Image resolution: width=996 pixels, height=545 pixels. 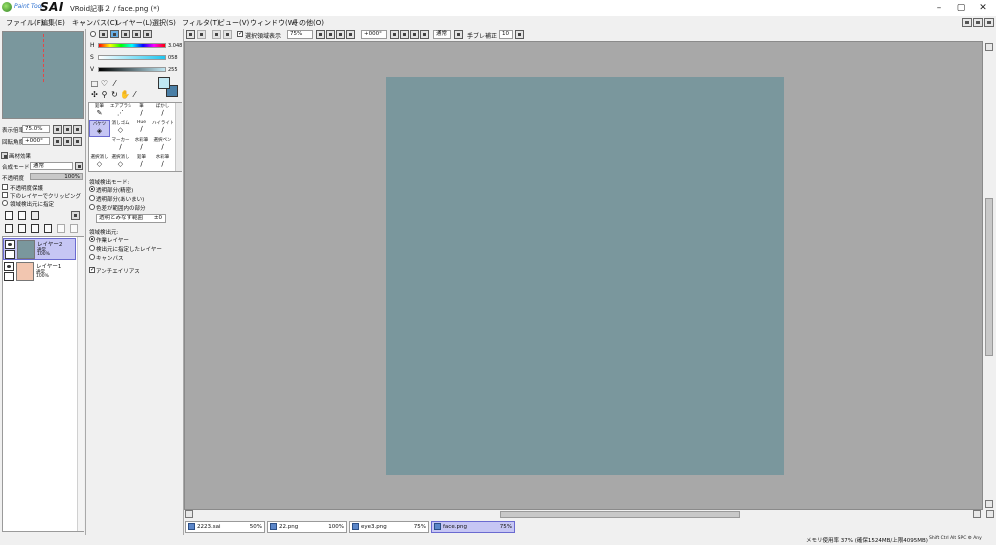 What do you see at coordinates (9, 215) in the screenshot?
I see `new-layer-icon` at bounding box center [9, 215].